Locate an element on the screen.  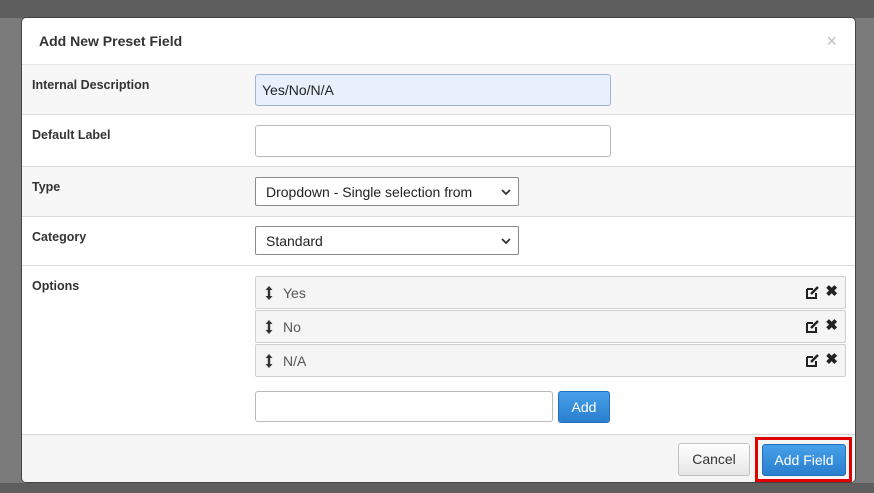
category-row: Category Standard is located at coordinates (438, 241).